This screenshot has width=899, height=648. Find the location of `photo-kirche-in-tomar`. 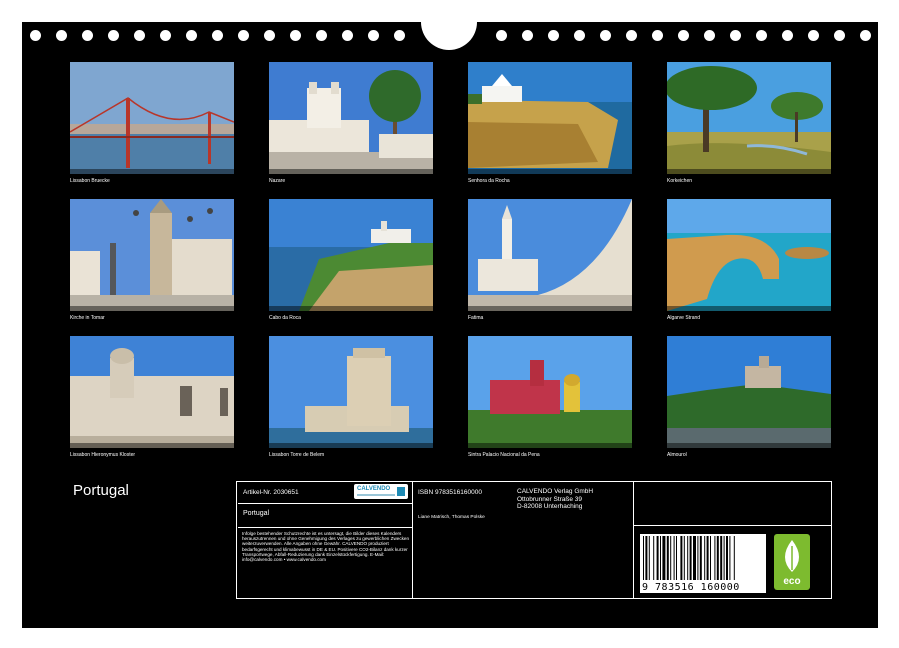

photo-kirche-in-tomar is located at coordinates (152, 255).